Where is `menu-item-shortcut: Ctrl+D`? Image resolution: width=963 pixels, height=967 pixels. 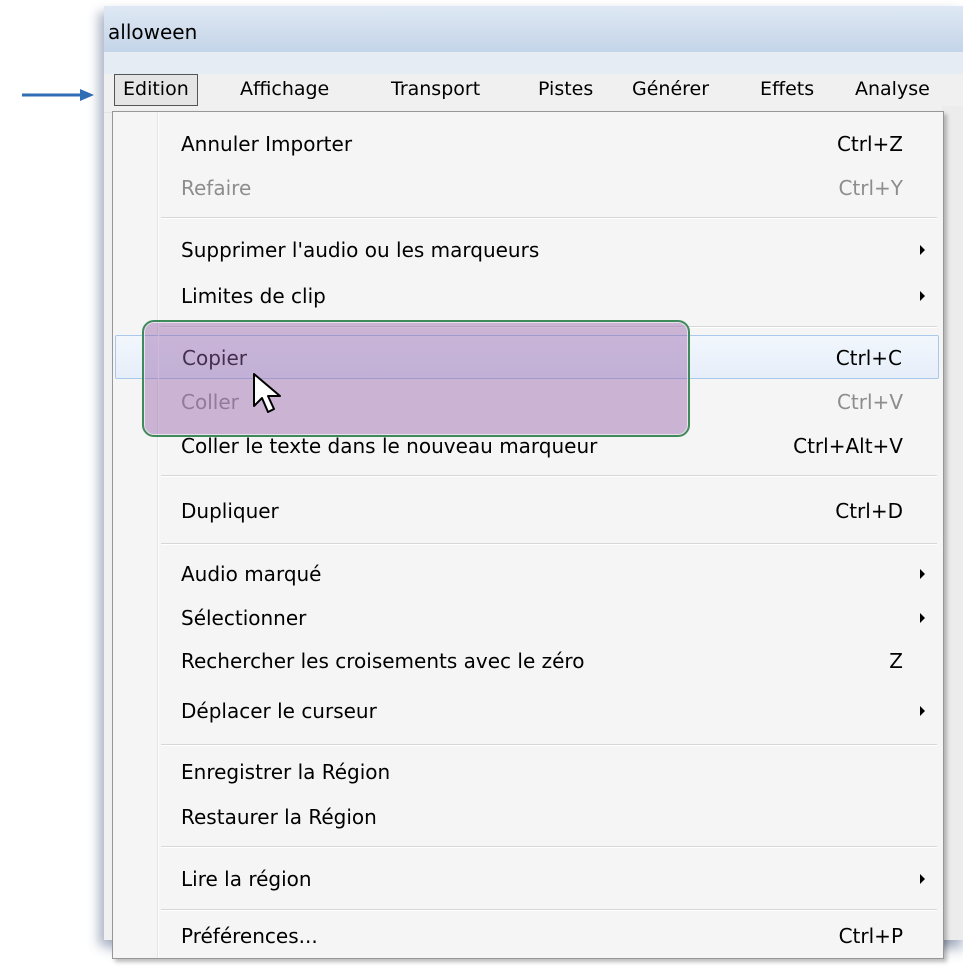
menu-item-shortcut: Ctrl+D is located at coordinates (869, 511).